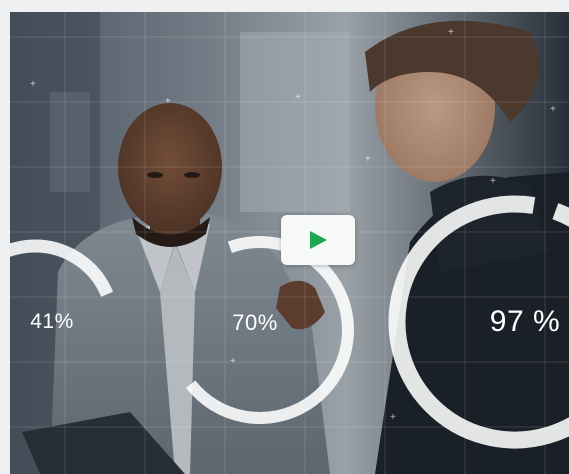  Describe the element at coordinates (525, 321) in the screenshot. I see `stat-percent-3: 97 %` at that location.